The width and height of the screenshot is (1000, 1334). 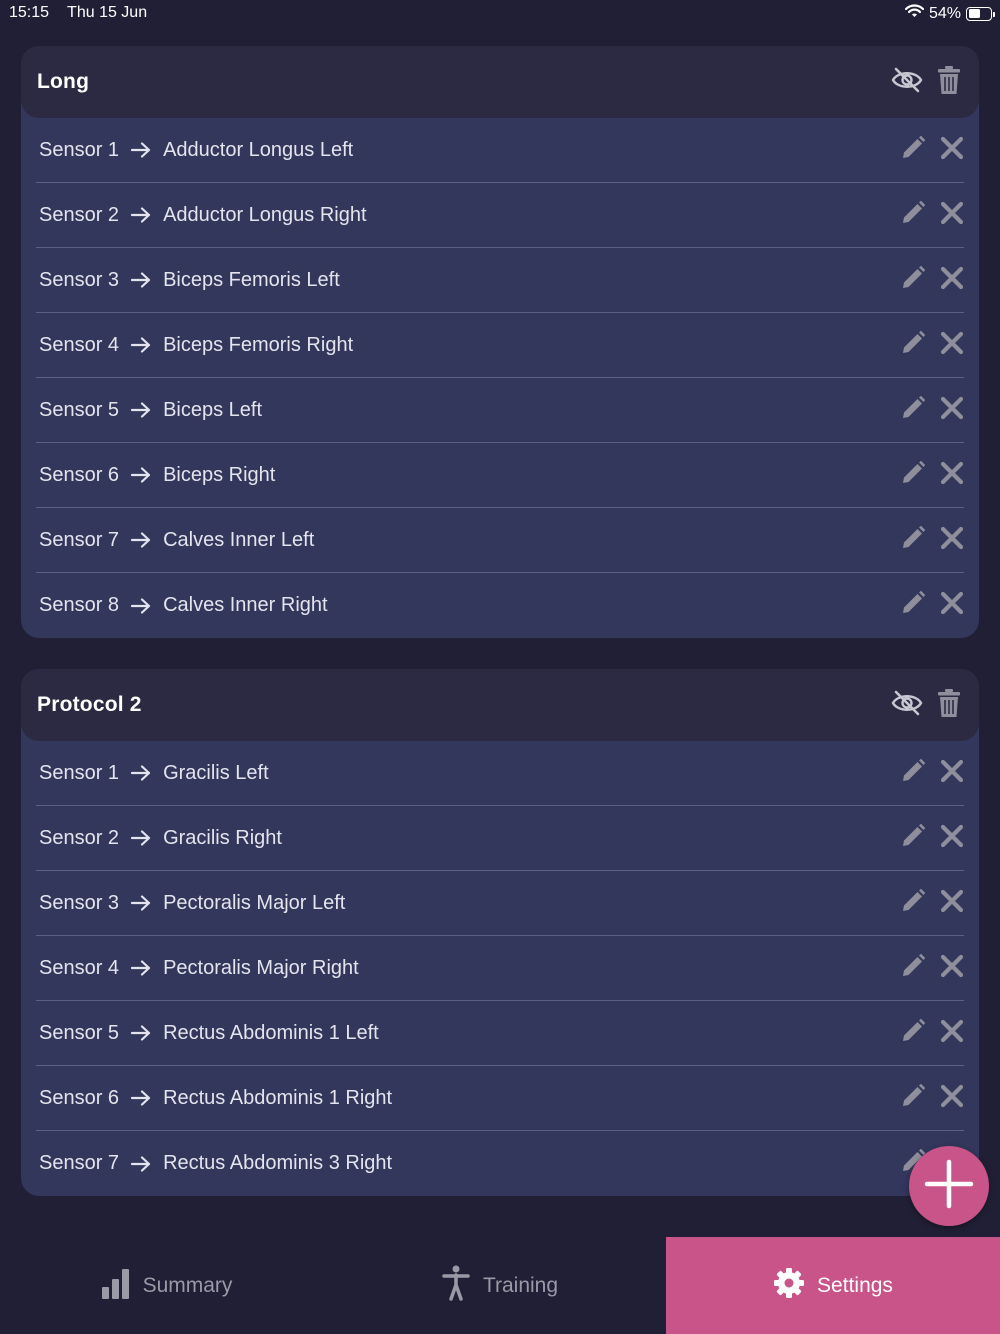 What do you see at coordinates (500, 14) in the screenshot?
I see `status-bar: 15:15 Thu 15 Jun 54%` at bounding box center [500, 14].